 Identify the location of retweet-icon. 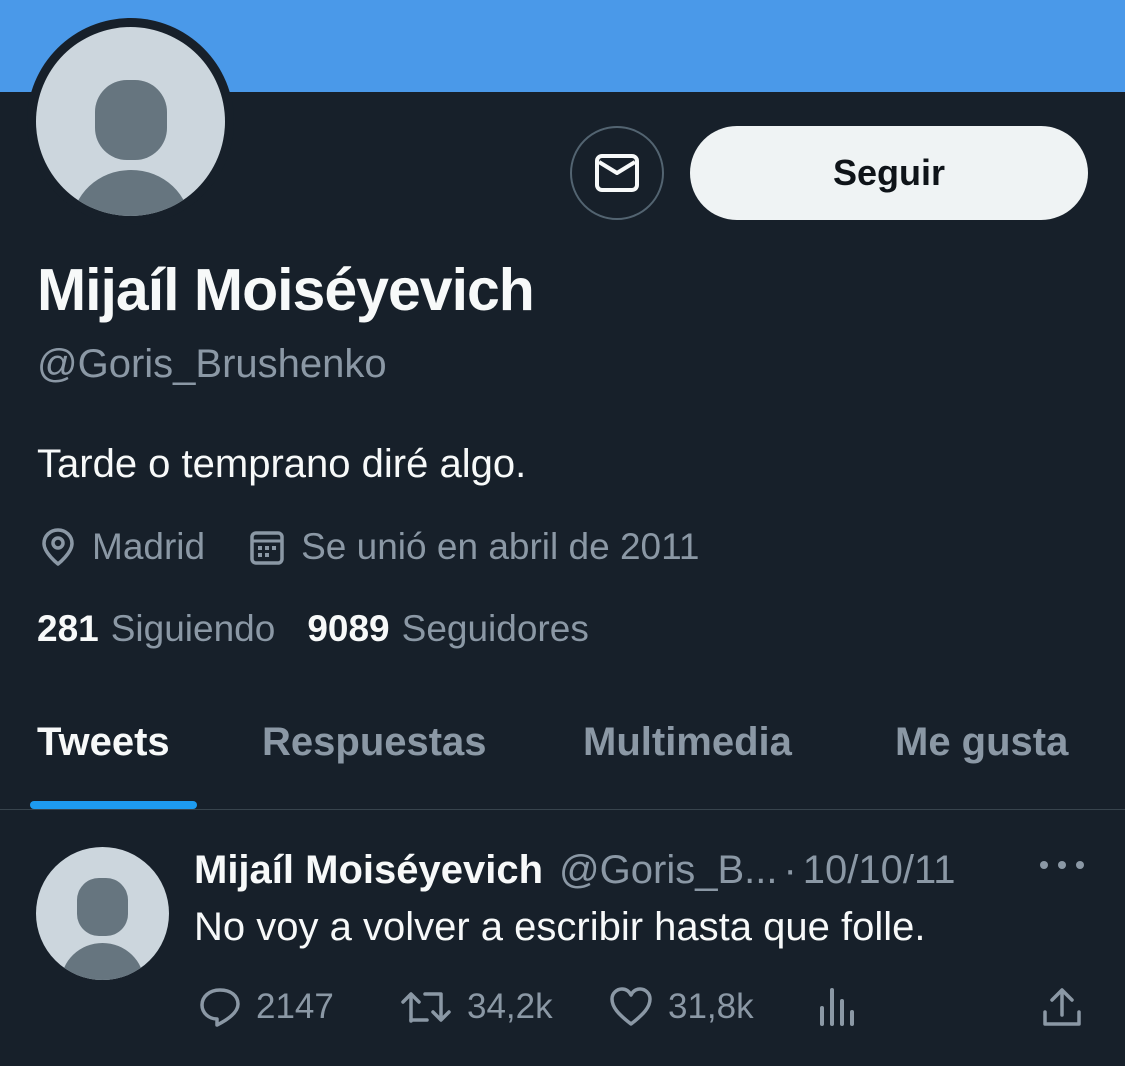
(426, 1007).